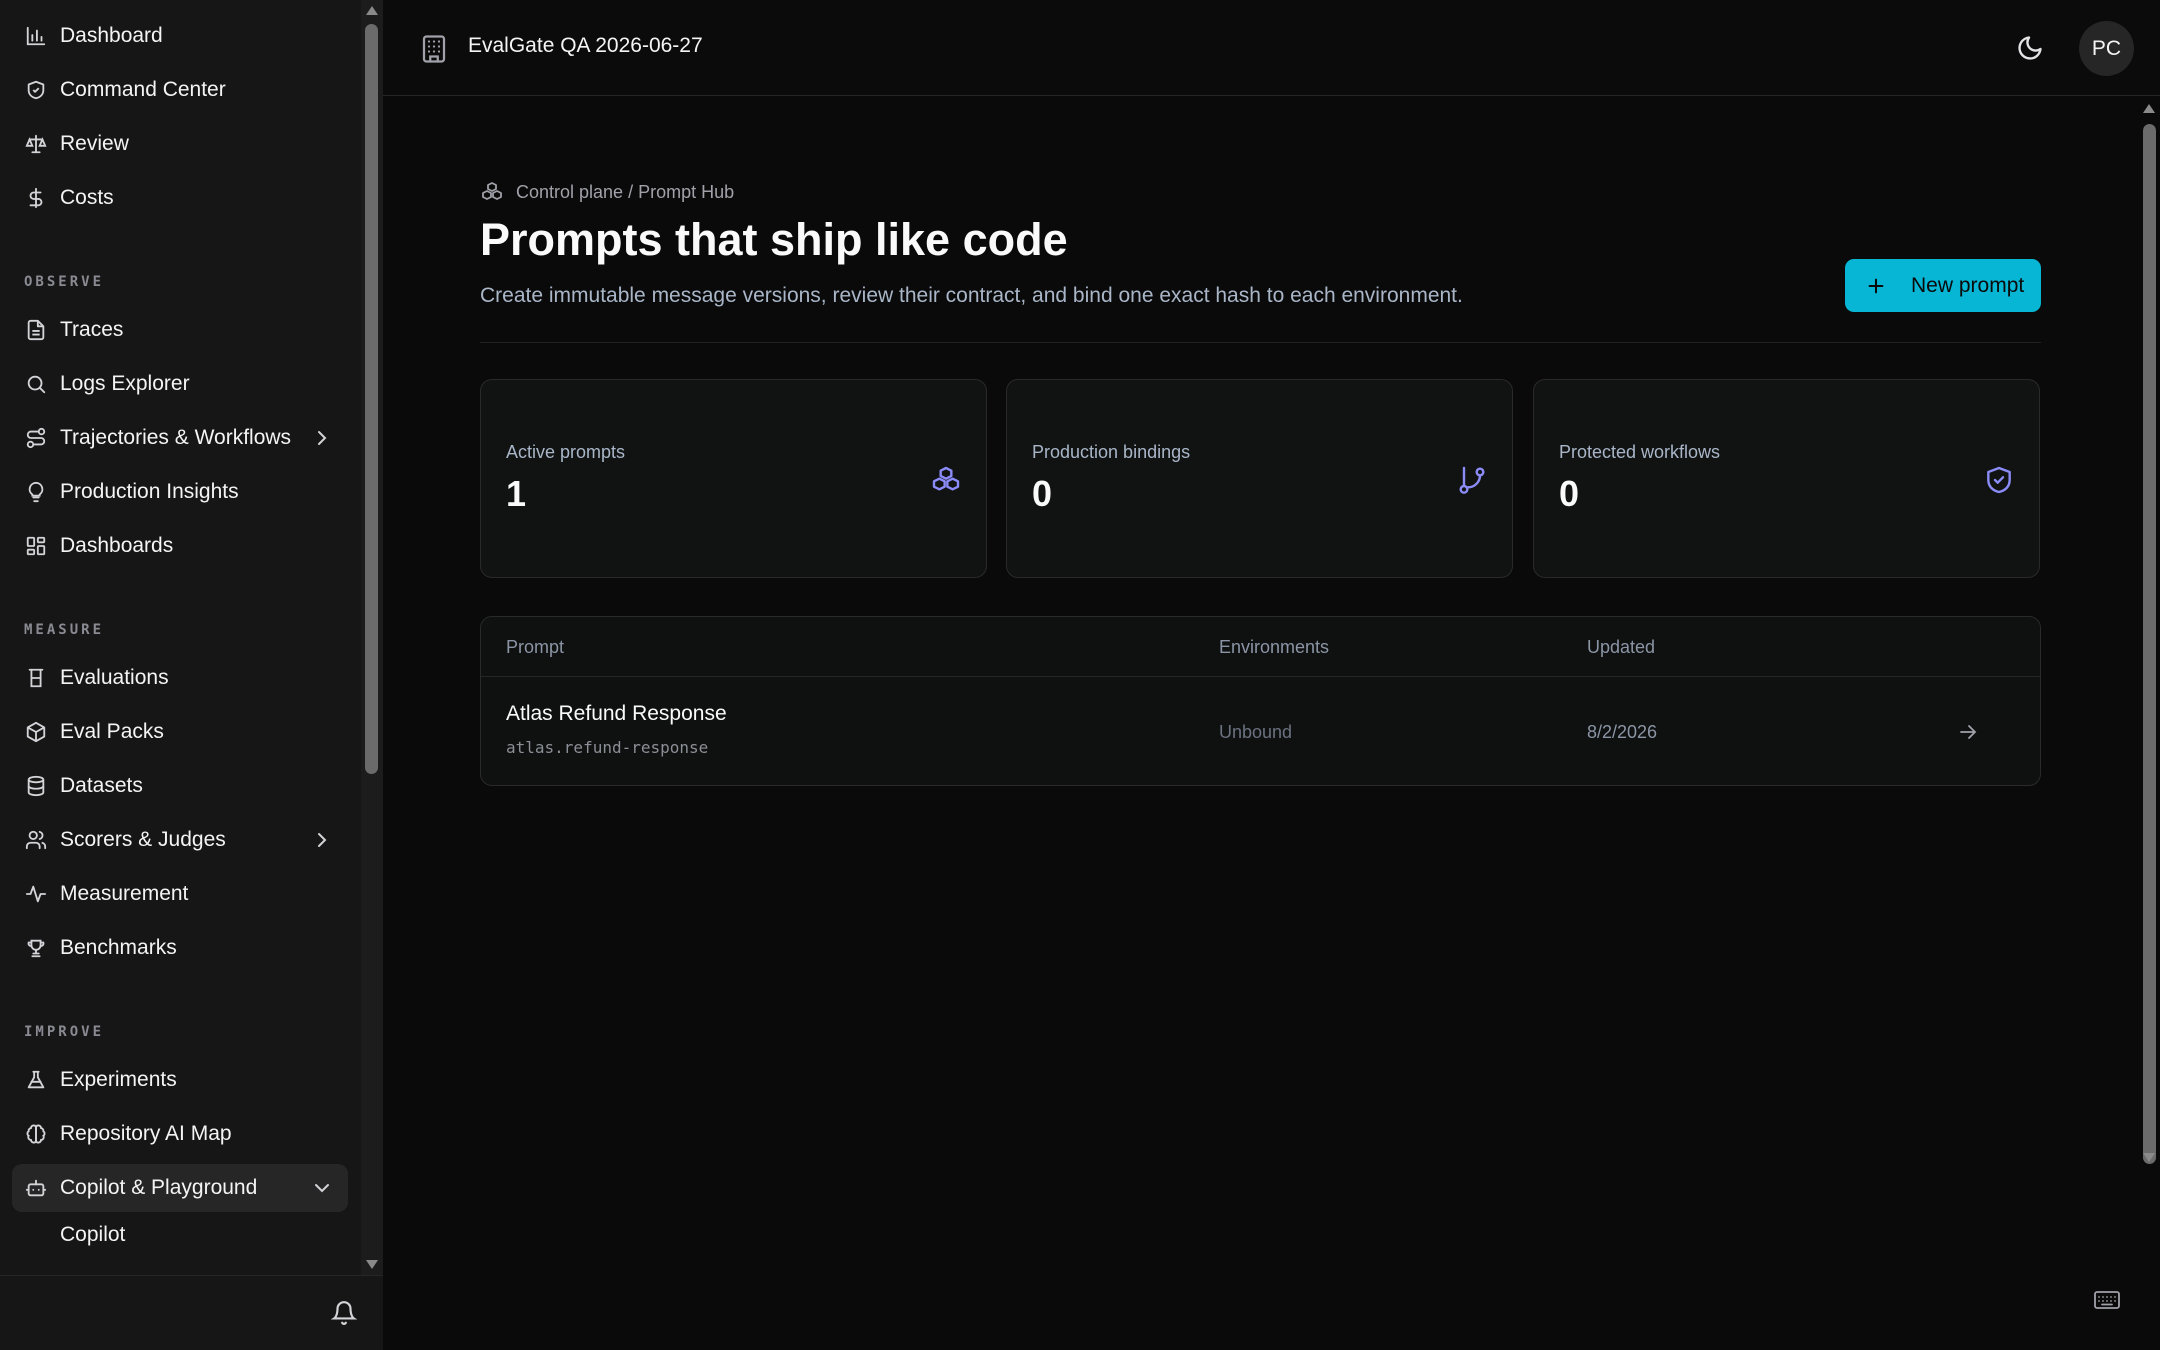  I want to click on sidebar-item-traces: Traces, so click(180, 330).